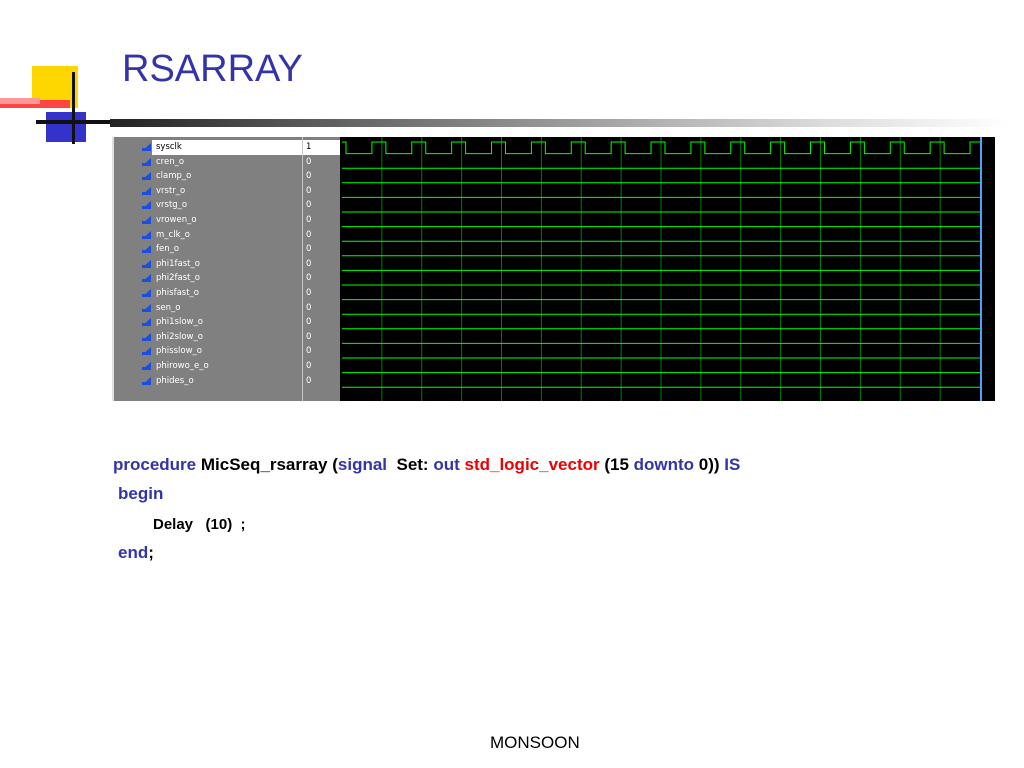 Image resolution: width=1024 pixels, height=768 pixels. Describe the element at coordinates (362, 464) in the screenshot. I see `keyword-signal: signal` at that location.